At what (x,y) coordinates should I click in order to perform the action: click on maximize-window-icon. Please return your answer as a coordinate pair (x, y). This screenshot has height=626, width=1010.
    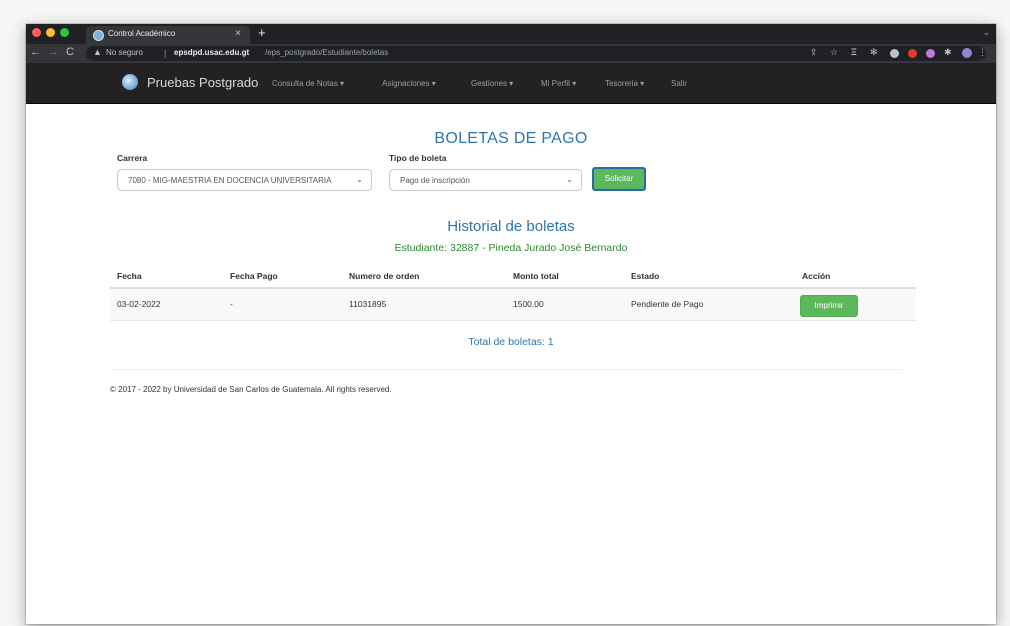
    Looking at the image, I should click on (64, 32).